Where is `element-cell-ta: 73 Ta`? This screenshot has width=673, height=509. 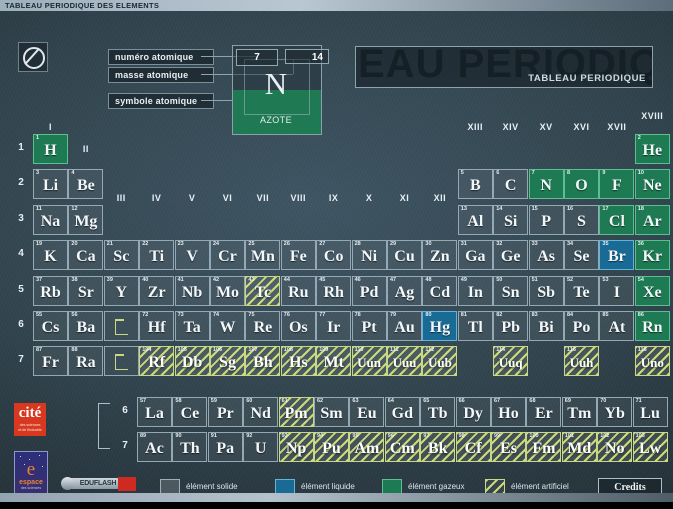 element-cell-ta: 73 Ta is located at coordinates (192, 326).